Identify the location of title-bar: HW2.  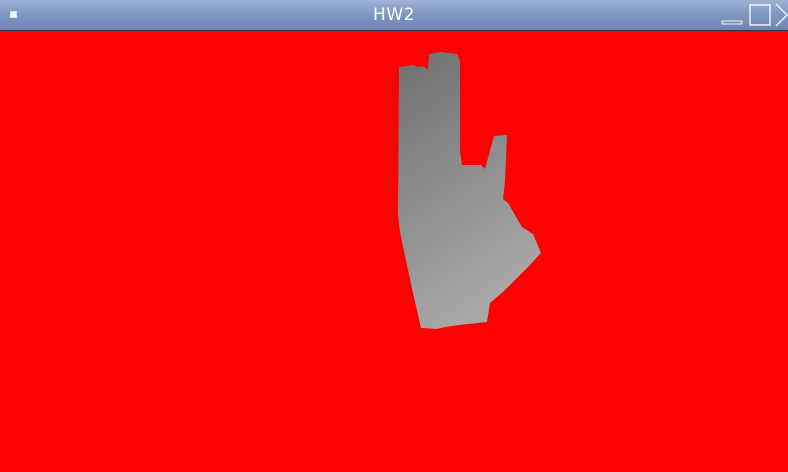
(394, 15).